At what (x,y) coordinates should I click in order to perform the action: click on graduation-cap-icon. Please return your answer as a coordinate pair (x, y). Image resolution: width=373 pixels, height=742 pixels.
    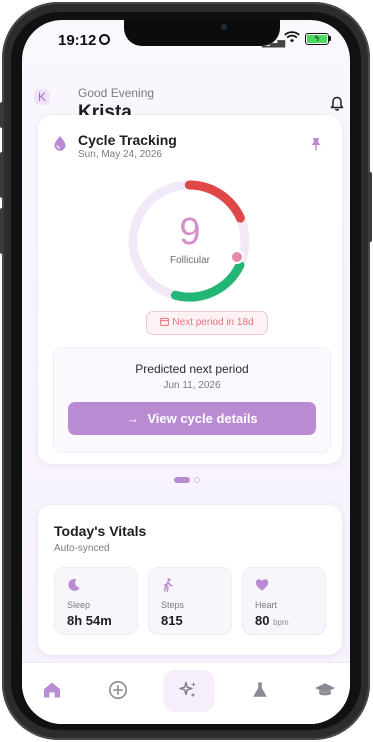
    Looking at the image, I should click on (325, 690).